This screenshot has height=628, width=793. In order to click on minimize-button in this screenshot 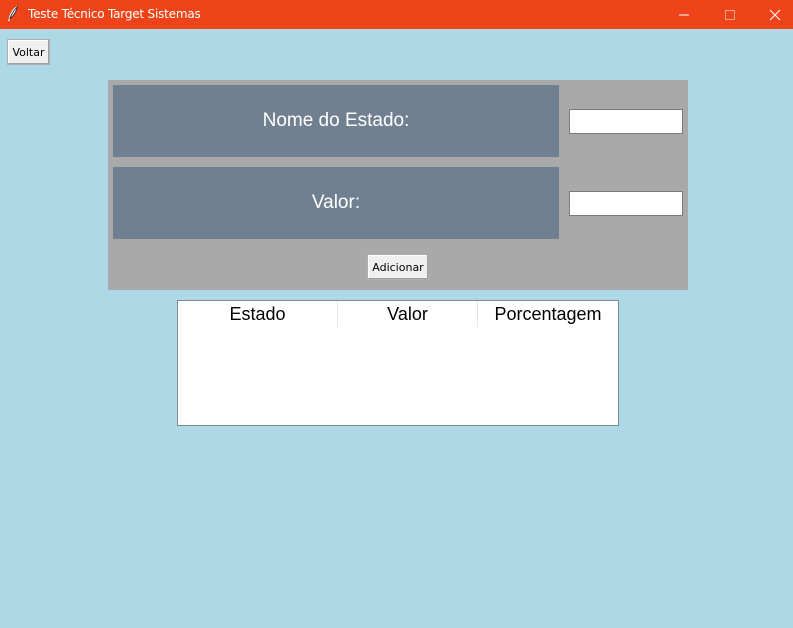, I will do `click(684, 14)`.